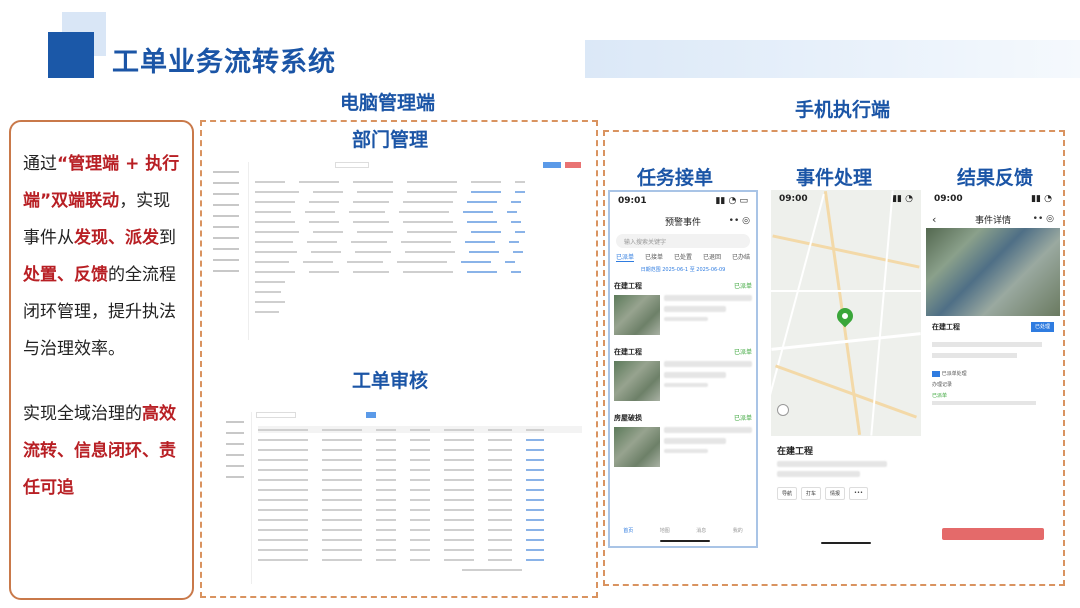 The width and height of the screenshot is (1080, 608). What do you see at coordinates (40, 164) in the screenshot?
I see `summary-text: 通过` at bounding box center [40, 164].